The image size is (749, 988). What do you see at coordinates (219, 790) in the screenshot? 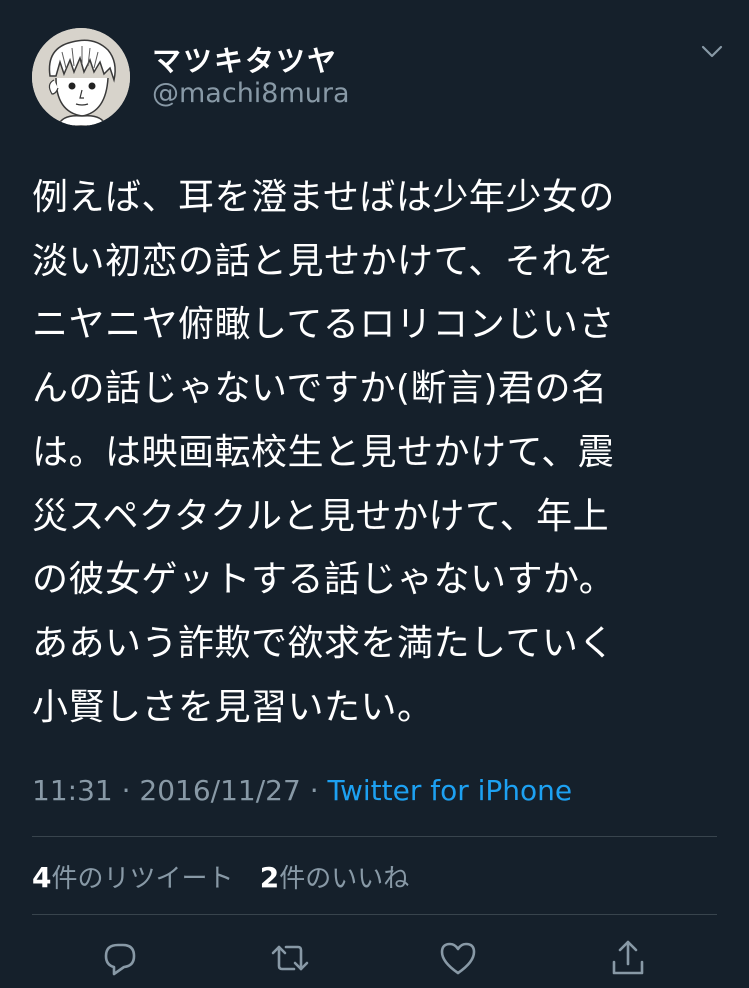
I see `tweet-date: 2016/11/27` at bounding box center [219, 790].